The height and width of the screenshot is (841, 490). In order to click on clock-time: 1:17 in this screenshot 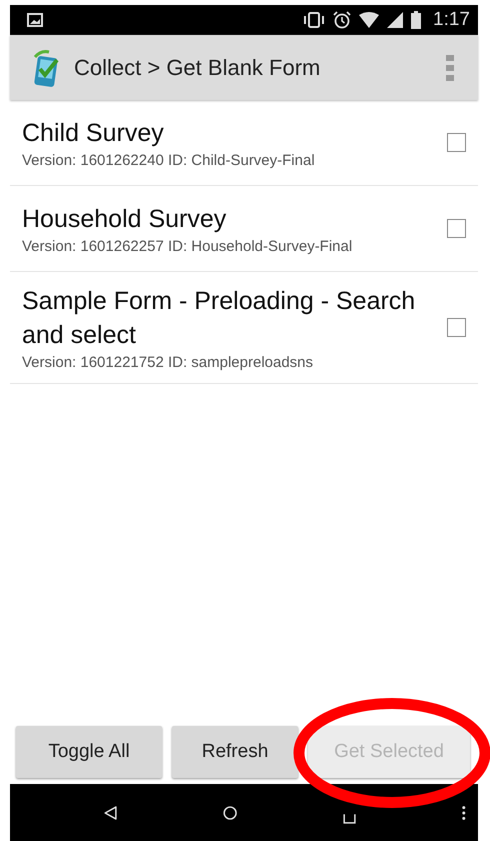, I will do `click(451, 20)`.